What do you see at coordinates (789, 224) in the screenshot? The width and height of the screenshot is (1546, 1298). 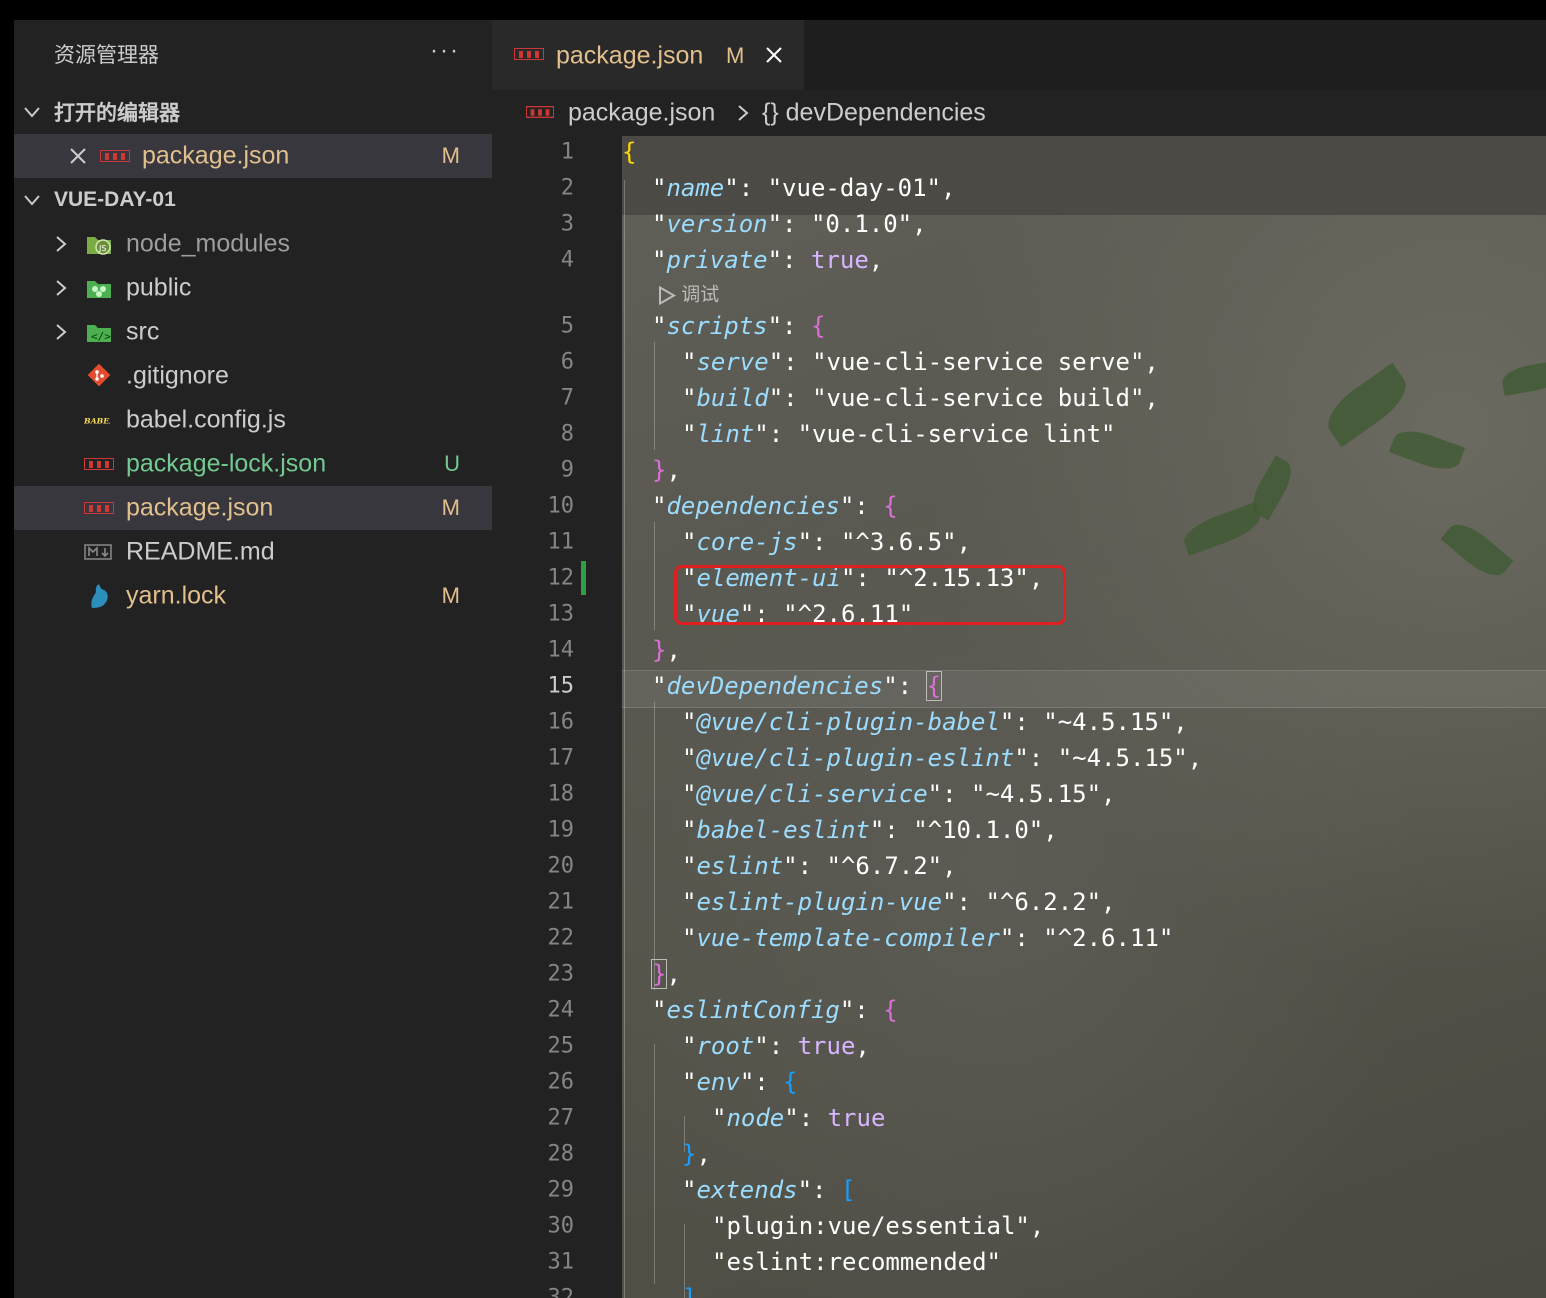 I see `code-line-3: "version": "0.1.0",` at bounding box center [789, 224].